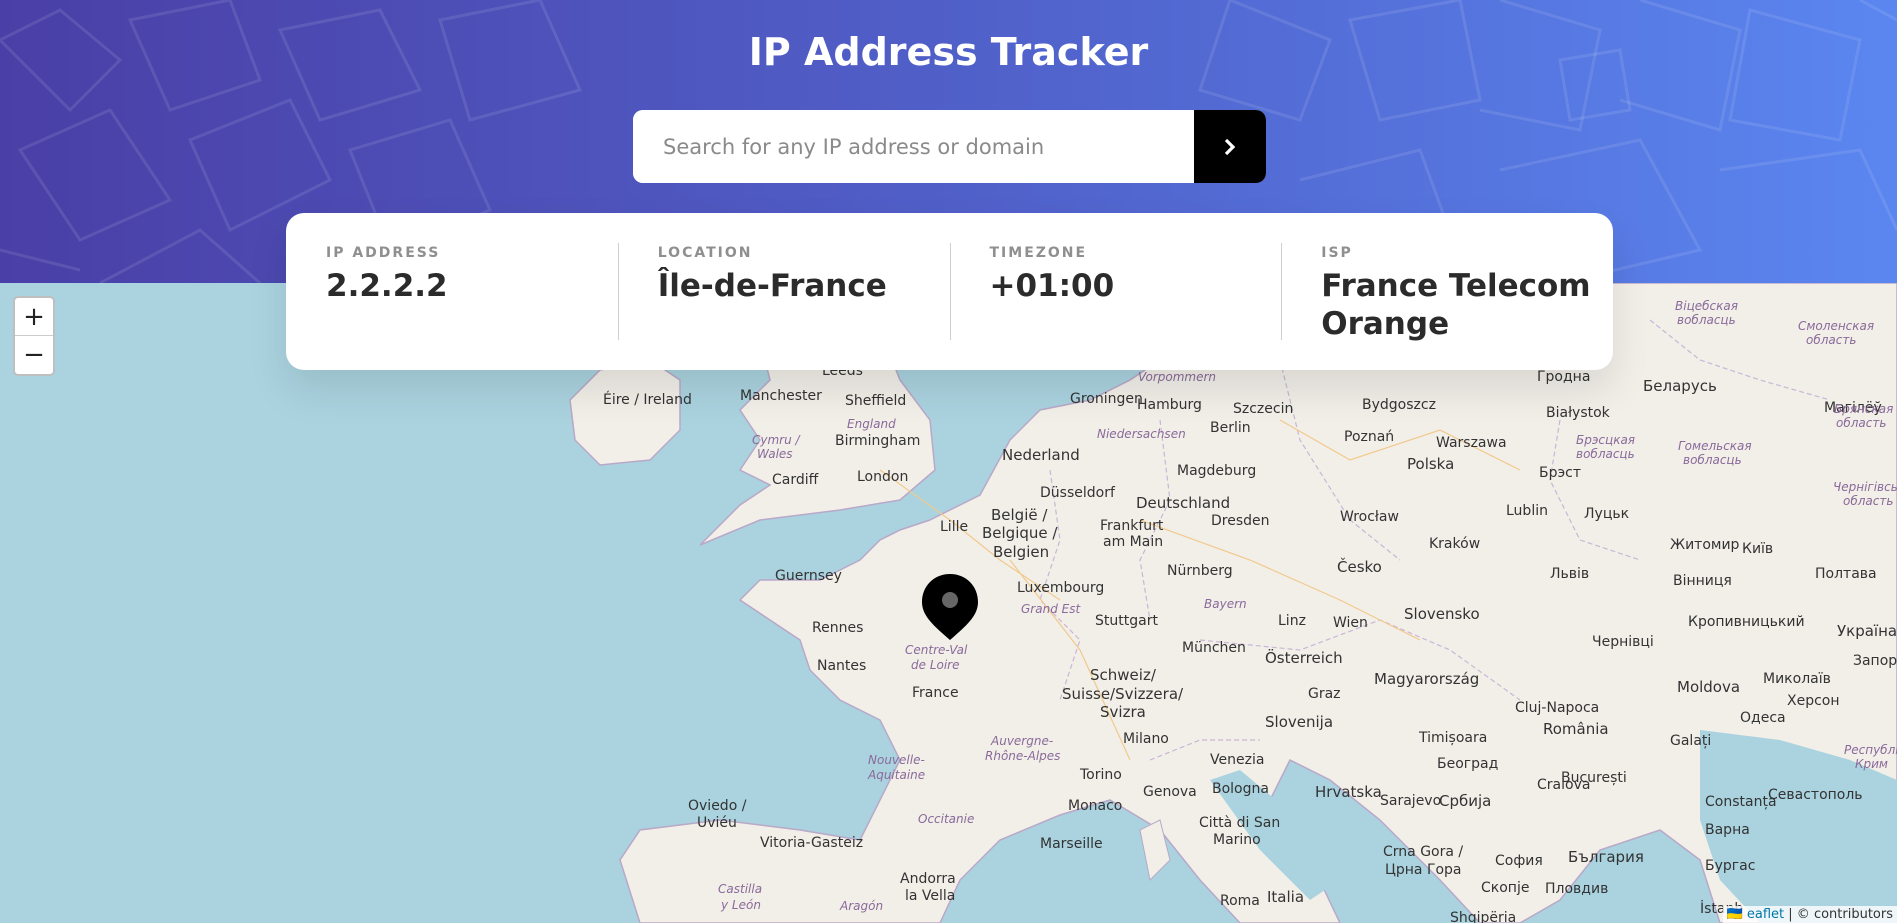 This screenshot has height=923, width=1897. What do you see at coordinates (705, 253) in the screenshot?
I see `location-label: LOCATION` at bounding box center [705, 253].